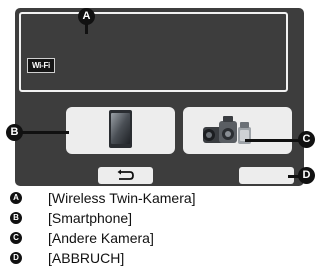  What do you see at coordinates (16, 238) in the screenshot?
I see `legend-marker: C` at bounding box center [16, 238].